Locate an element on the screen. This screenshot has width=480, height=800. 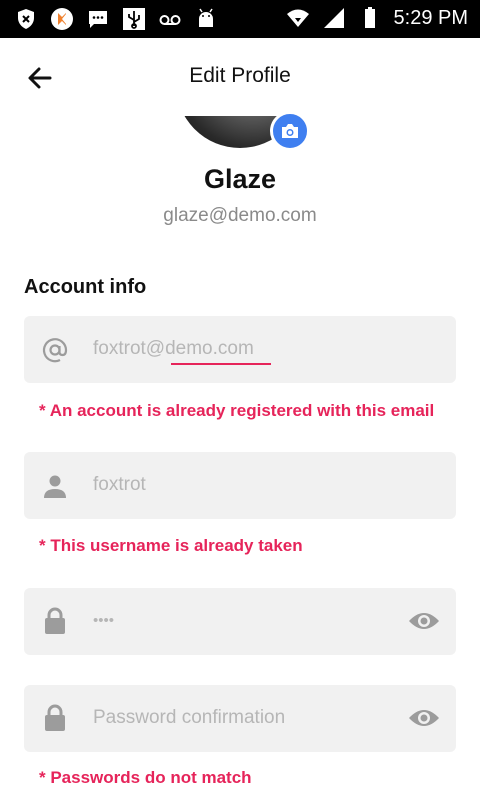
camera-icon is located at coordinates (290, 131).